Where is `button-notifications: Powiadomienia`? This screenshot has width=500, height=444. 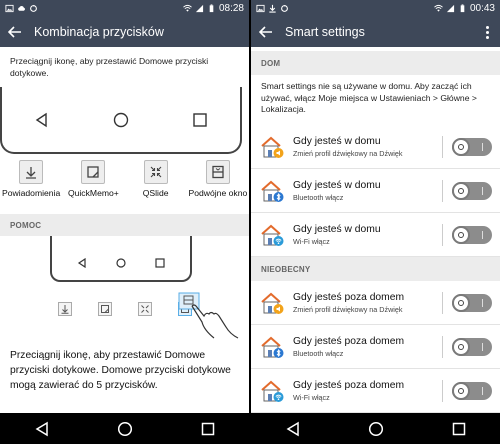
button-notifications: Powiadomienia is located at coordinates (31, 179).